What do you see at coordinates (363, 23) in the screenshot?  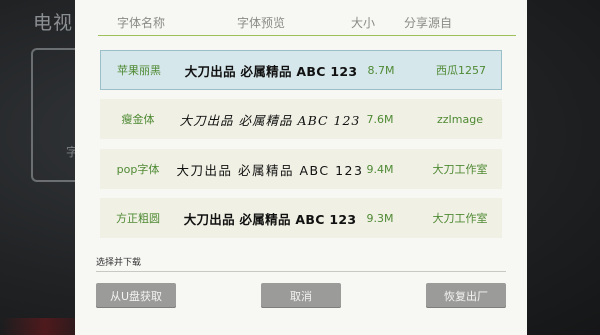 I see `column-header-size: 大小` at bounding box center [363, 23].